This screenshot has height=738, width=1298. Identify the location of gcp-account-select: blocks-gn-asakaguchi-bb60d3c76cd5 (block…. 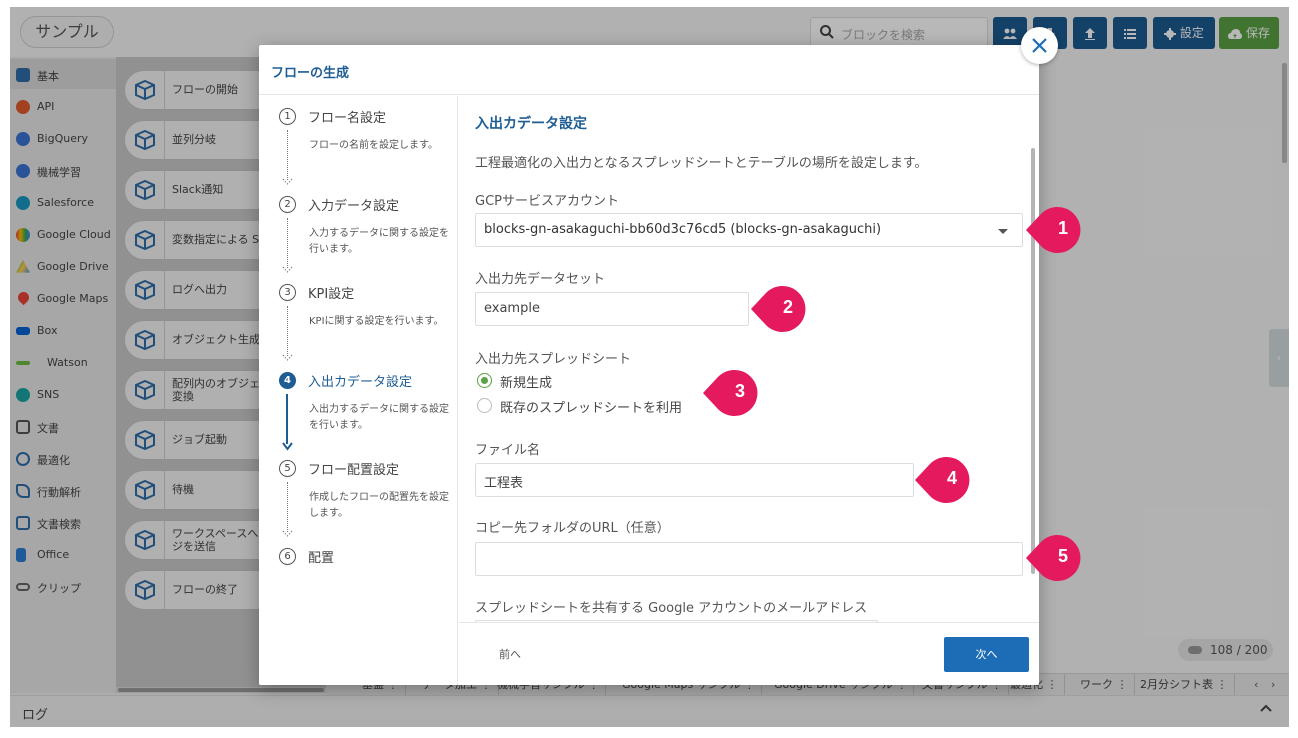
(749, 230).